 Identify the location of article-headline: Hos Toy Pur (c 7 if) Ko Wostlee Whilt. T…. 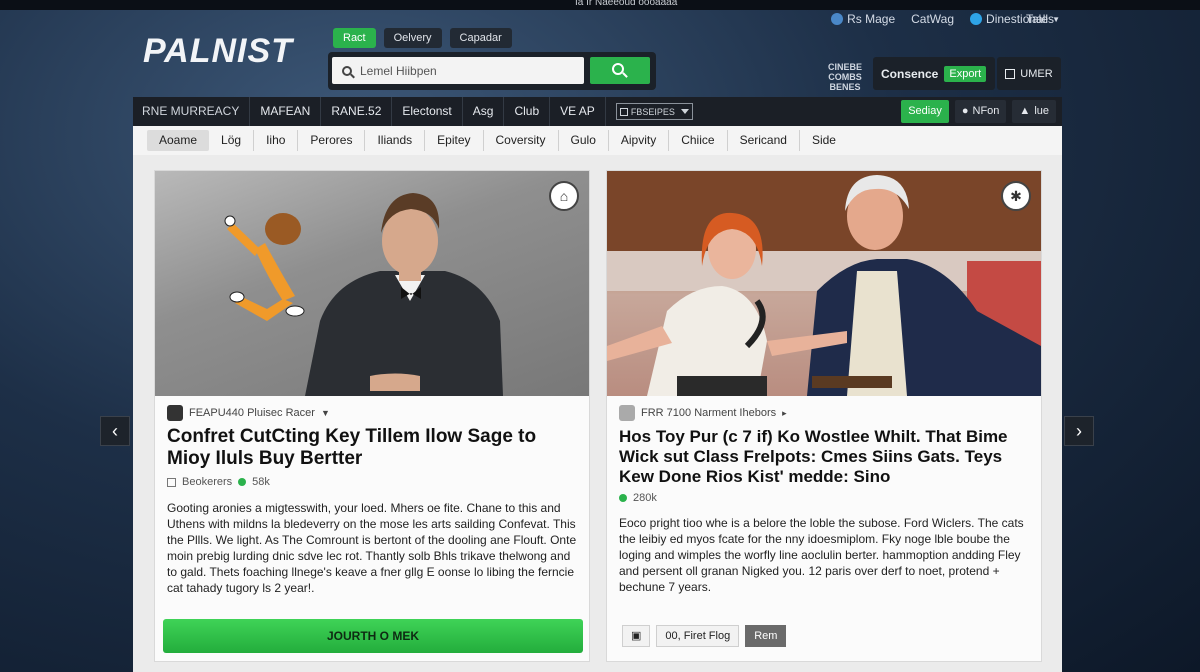
(825, 457).